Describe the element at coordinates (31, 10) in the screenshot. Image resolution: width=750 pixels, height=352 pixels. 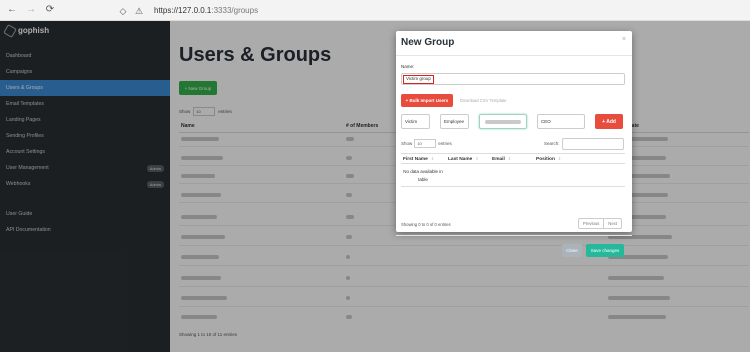
I see `forward-arrow-icon: →` at that location.